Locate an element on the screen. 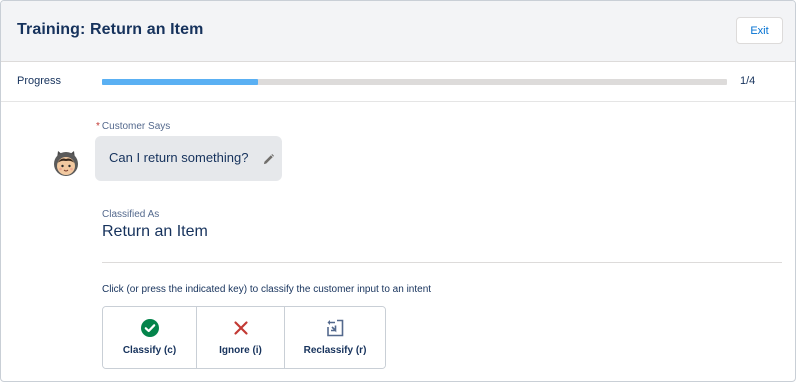  reclassify-button: Reclassify (r) is located at coordinates (334, 337).